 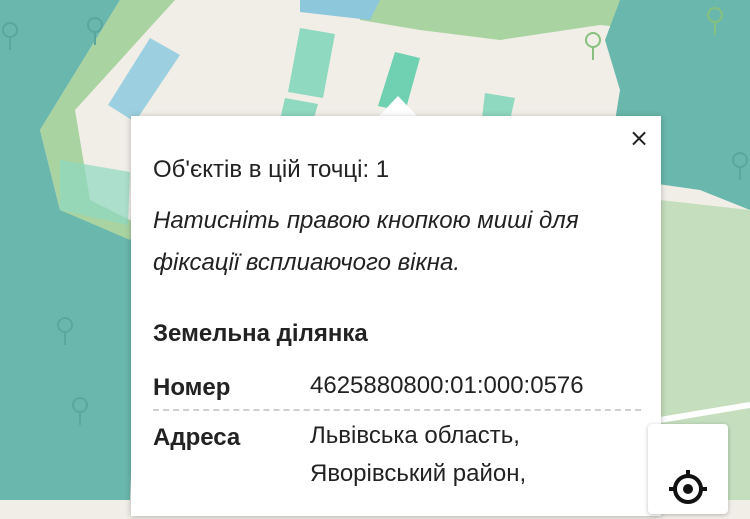 I want to click on row-label-address: Адреса, so click(x=197, y=437).